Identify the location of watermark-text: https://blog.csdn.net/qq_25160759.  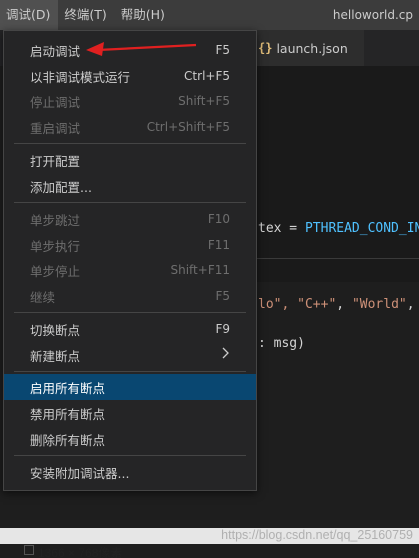
(317, 535).